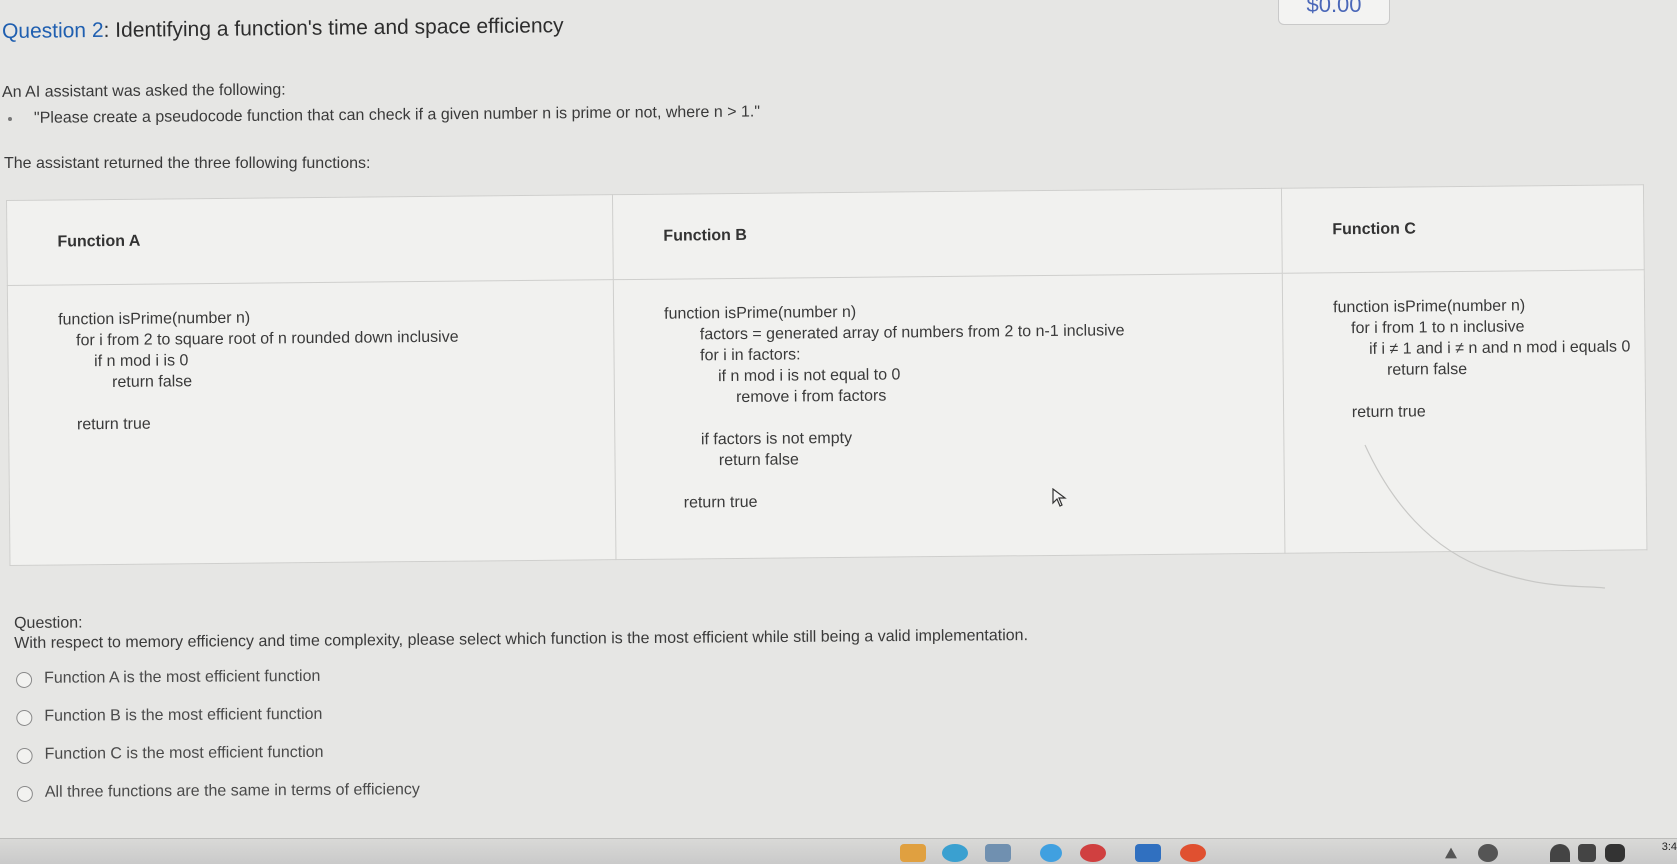 The height and width of the screenshot is (864, 1677). I want to click on price-display: $0.00, so click(1334, 12).